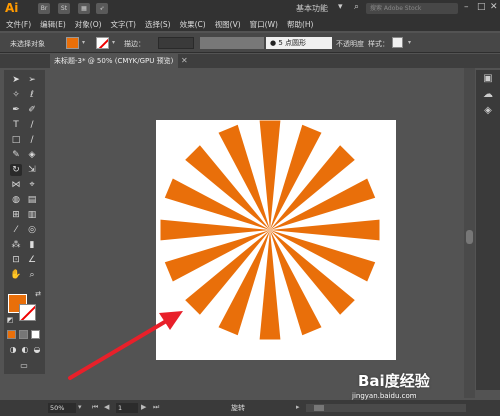 Image resolution: width=500 pixels, height=416 pixels. What do you see at coordinates (10, 320) in the screenshot?
I see `default-colors-icon: ◩` at bounding box center [10, 320].